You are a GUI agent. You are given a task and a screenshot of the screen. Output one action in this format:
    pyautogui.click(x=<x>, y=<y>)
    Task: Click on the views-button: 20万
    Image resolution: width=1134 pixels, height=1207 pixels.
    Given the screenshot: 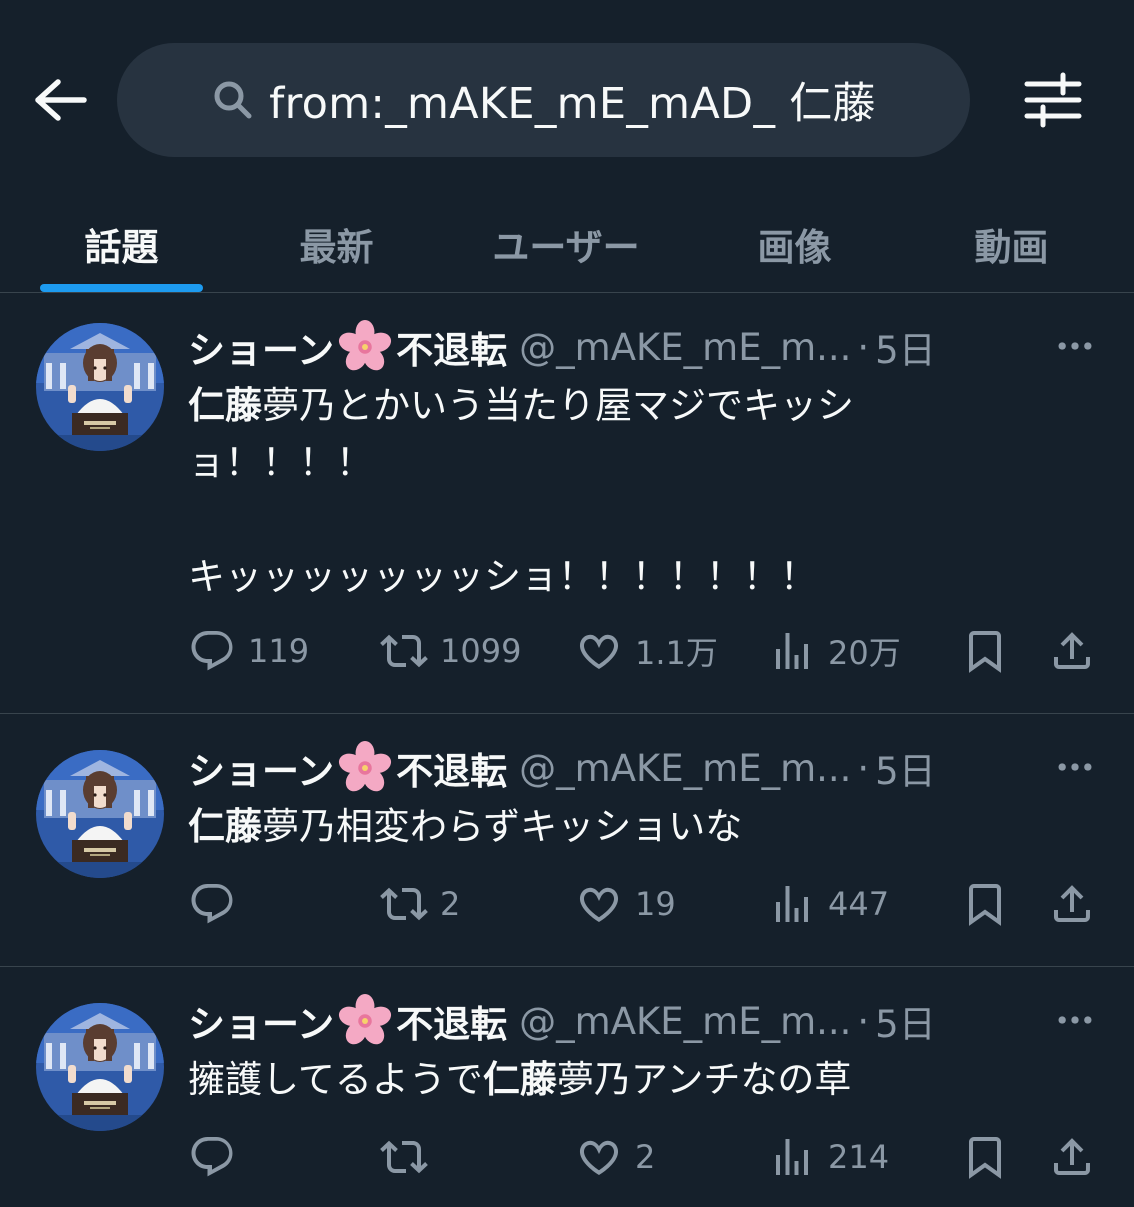 What is the action you would take?
    pyautogui.click(x=834, y=651)
    